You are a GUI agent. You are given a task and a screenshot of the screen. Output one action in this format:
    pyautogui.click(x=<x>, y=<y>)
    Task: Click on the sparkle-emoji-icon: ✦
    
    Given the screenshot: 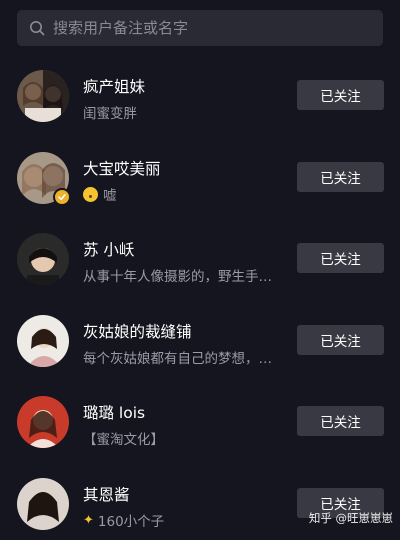 What is the action you would take?
    pyautogui.click(x=88, y=520)
    